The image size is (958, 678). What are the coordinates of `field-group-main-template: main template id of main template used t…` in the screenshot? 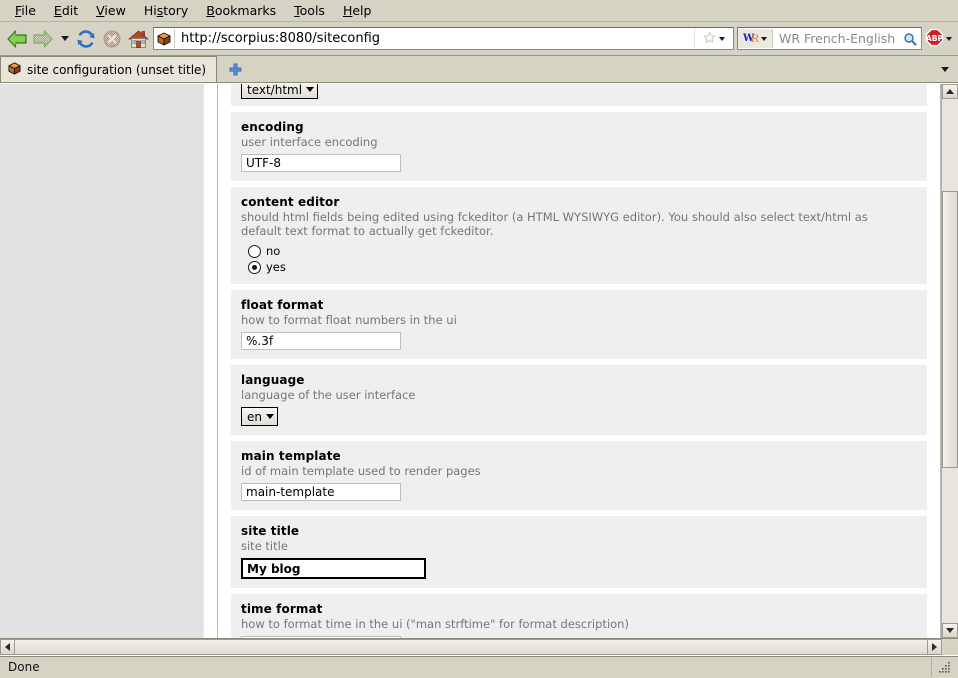 It's located at (579, 475).